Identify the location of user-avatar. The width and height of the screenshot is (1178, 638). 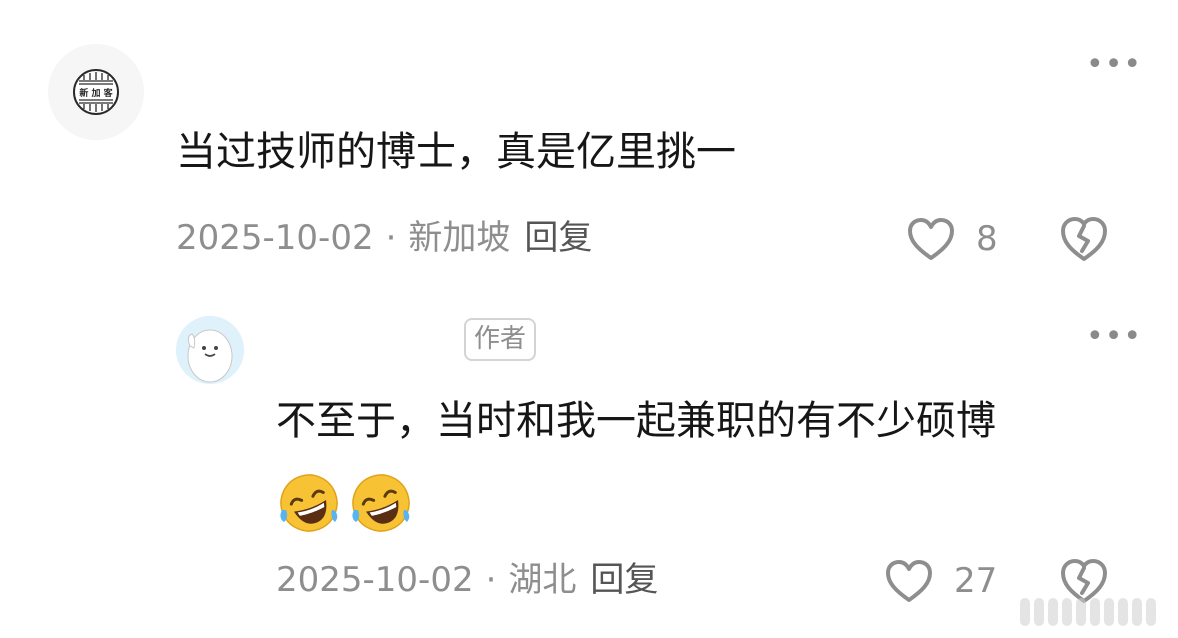
(210, 350).